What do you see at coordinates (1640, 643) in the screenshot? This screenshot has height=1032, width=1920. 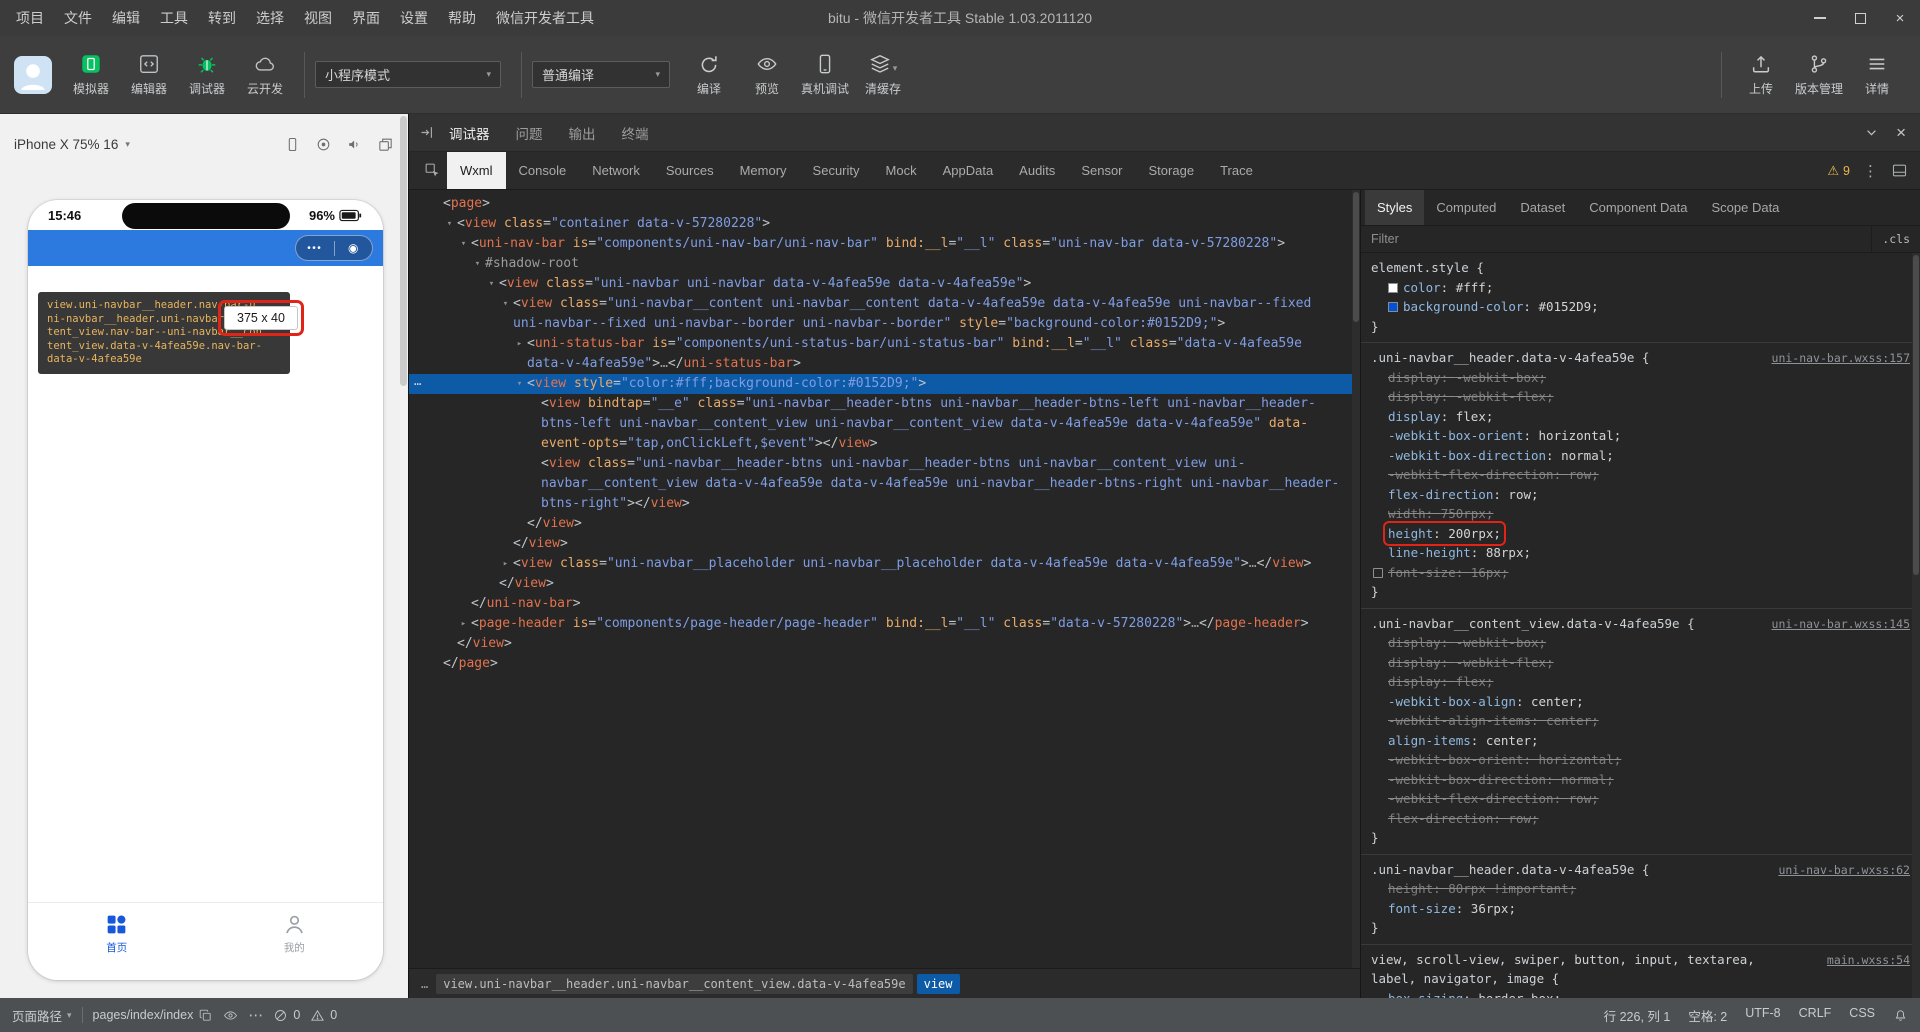 I see `css-property: display: -webkit-box;` at bounding box center [1640, 643].